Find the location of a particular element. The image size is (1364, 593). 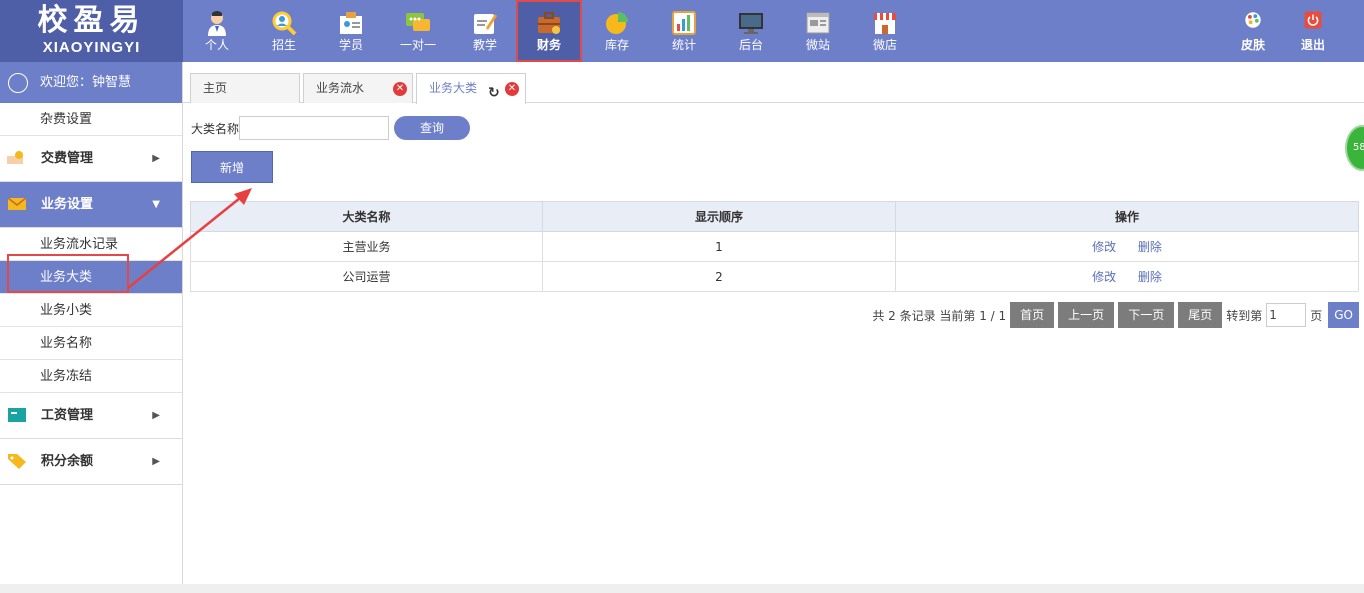

sidebar-group-business-settings: 业务设置 ▼ is located at coordinates (91, 205).